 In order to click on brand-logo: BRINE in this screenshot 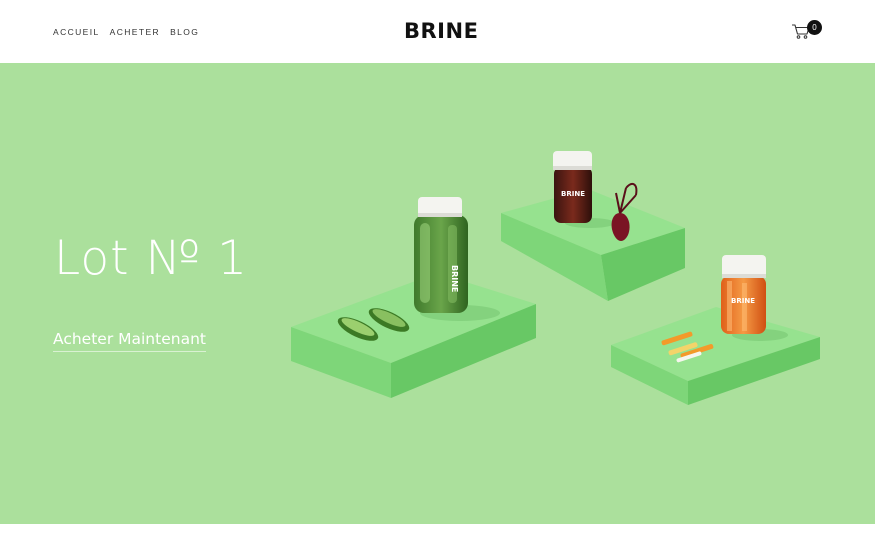, I will do `click(441, 31)`.